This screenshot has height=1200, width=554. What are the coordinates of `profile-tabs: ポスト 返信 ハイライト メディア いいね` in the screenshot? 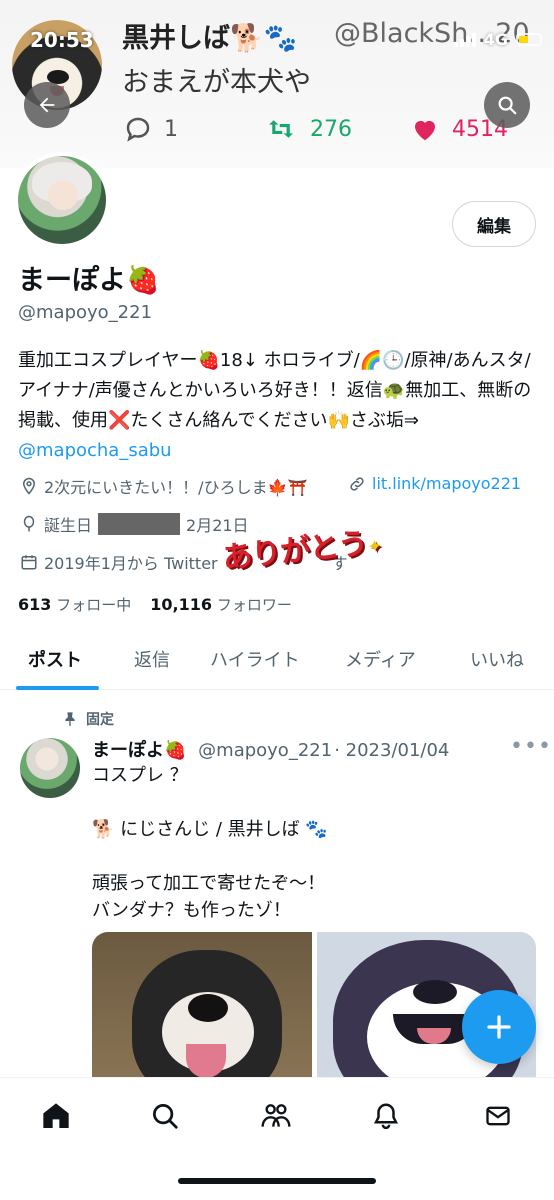 It's located at (277, 659).